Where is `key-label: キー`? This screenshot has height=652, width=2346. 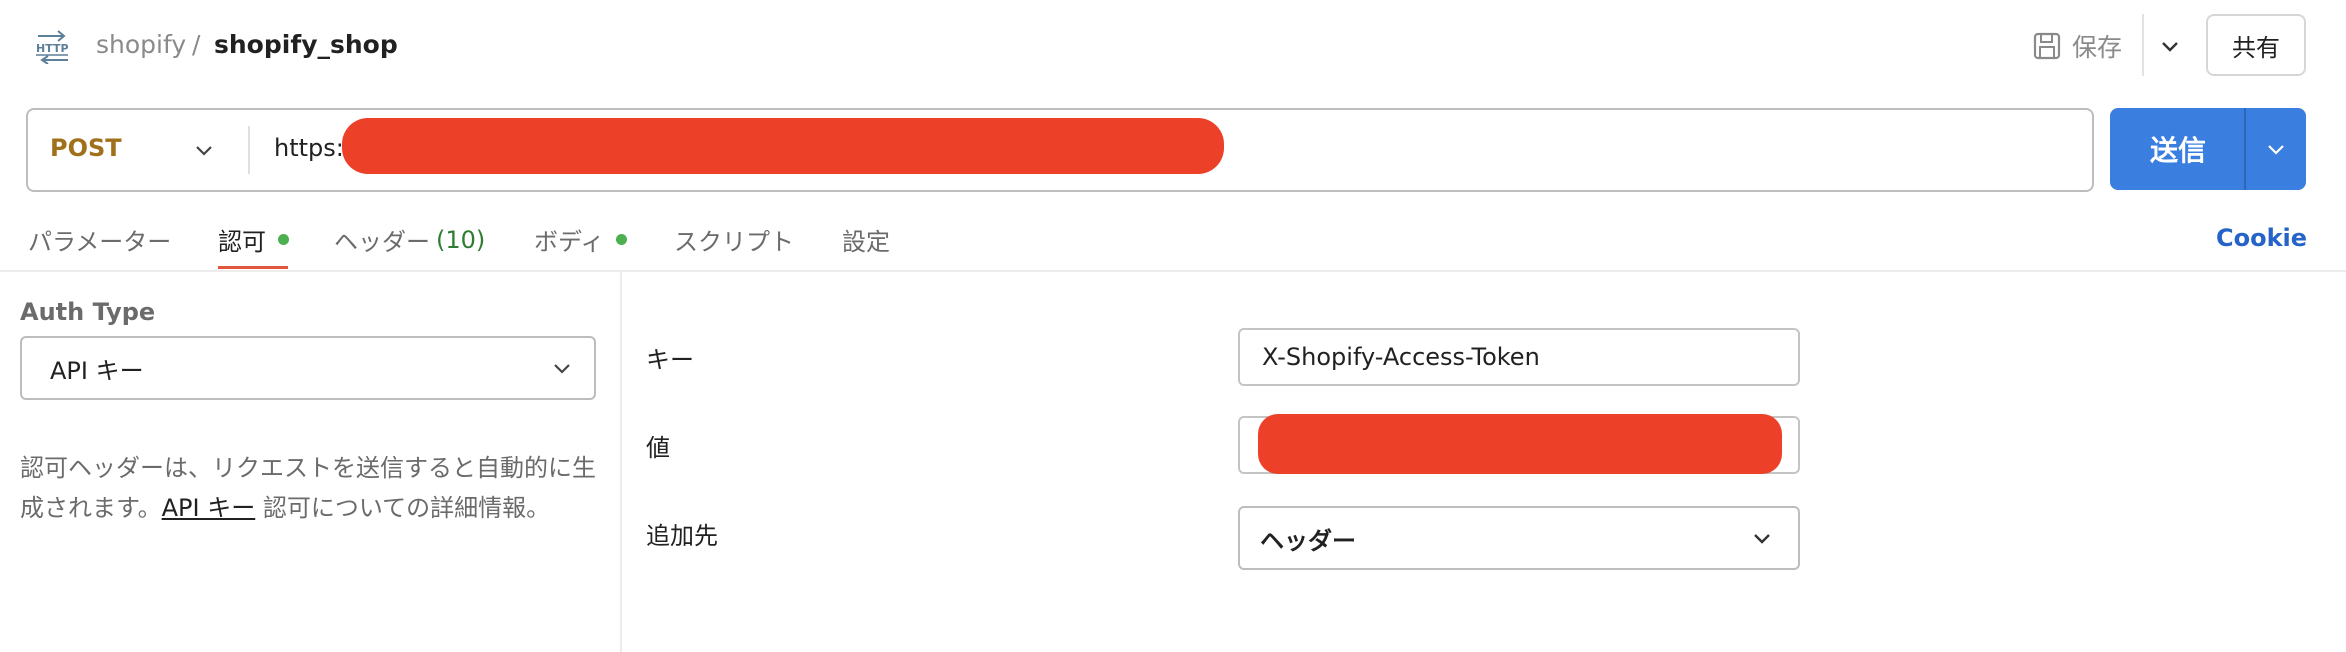
key-label: キー is located at coordinates (670, 360).